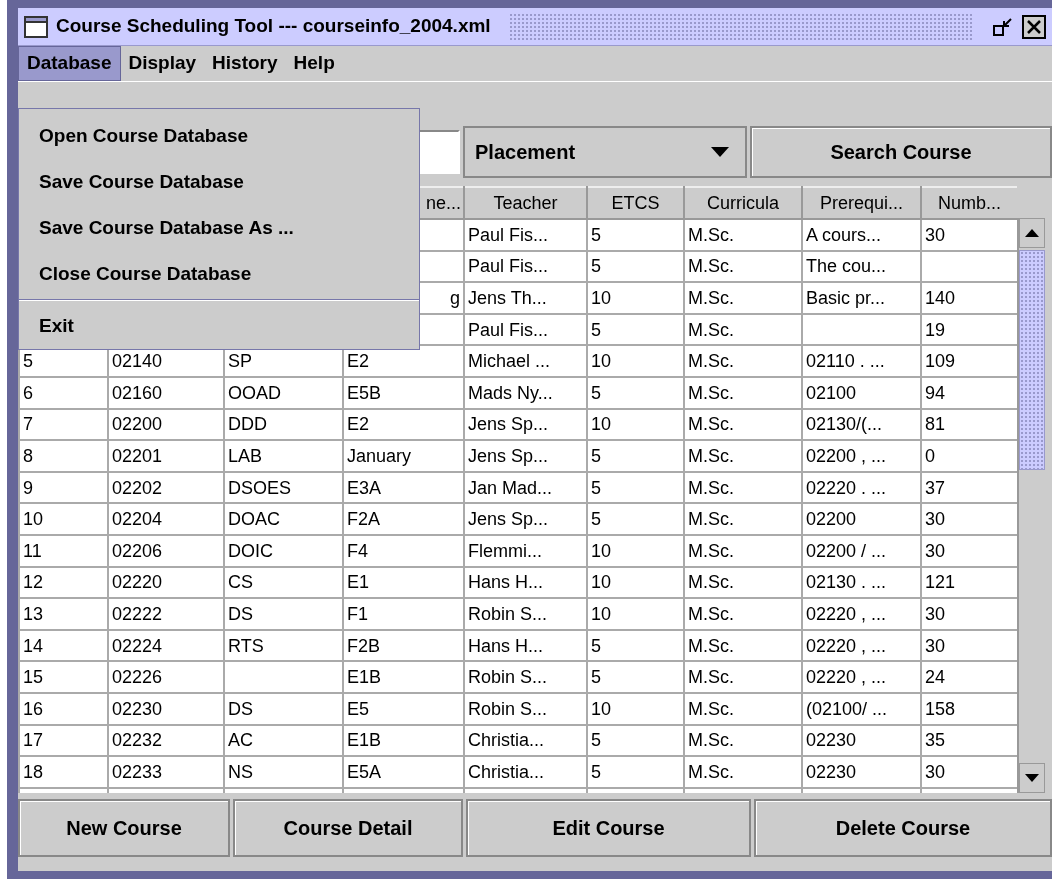  I want to click on menu-item: Database, so click(69, 63).